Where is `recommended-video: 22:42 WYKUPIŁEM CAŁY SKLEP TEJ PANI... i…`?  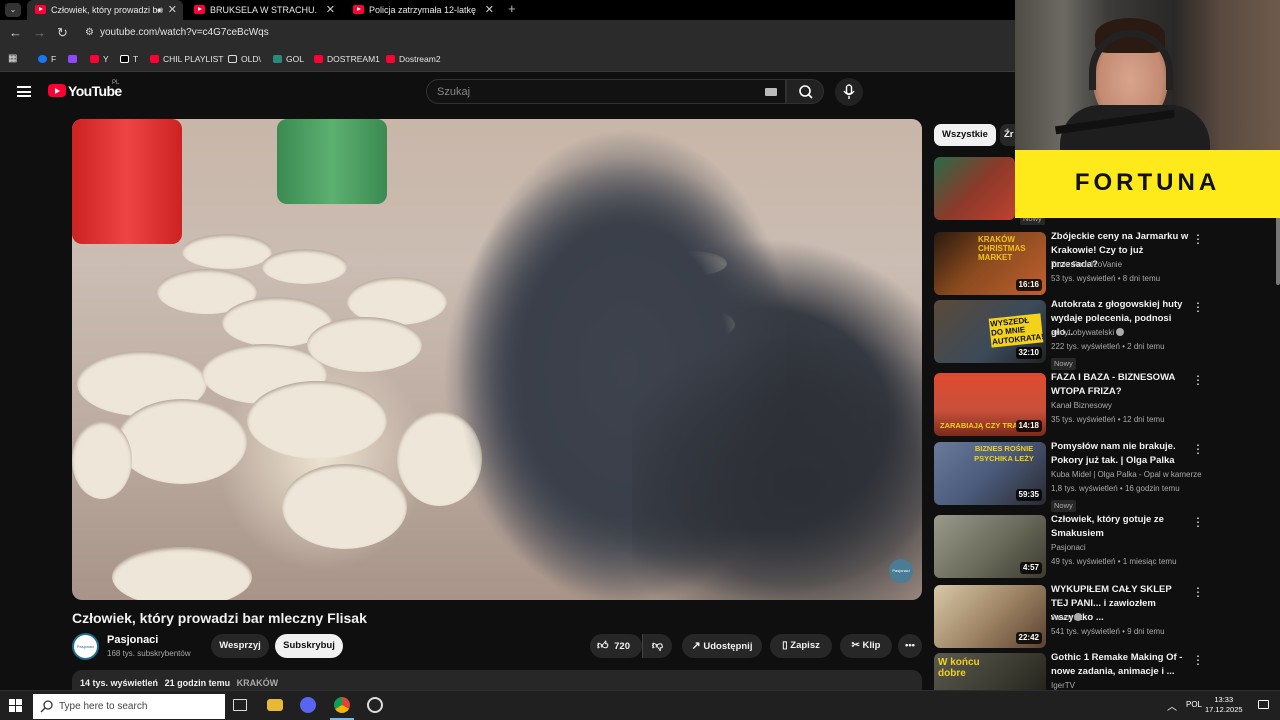 recommended-video: 22:42 WYKUPIŁEM CAŁY SKLEP TEJ PANI... i… is located at coordinates (1104, 617).